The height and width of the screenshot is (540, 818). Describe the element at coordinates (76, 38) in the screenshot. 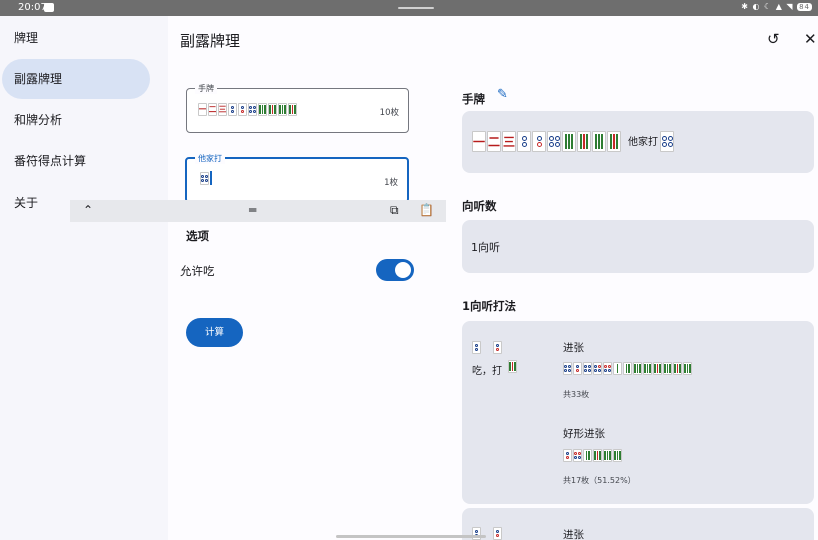

I see `nav-item-pai-li: 牌理` at that location.